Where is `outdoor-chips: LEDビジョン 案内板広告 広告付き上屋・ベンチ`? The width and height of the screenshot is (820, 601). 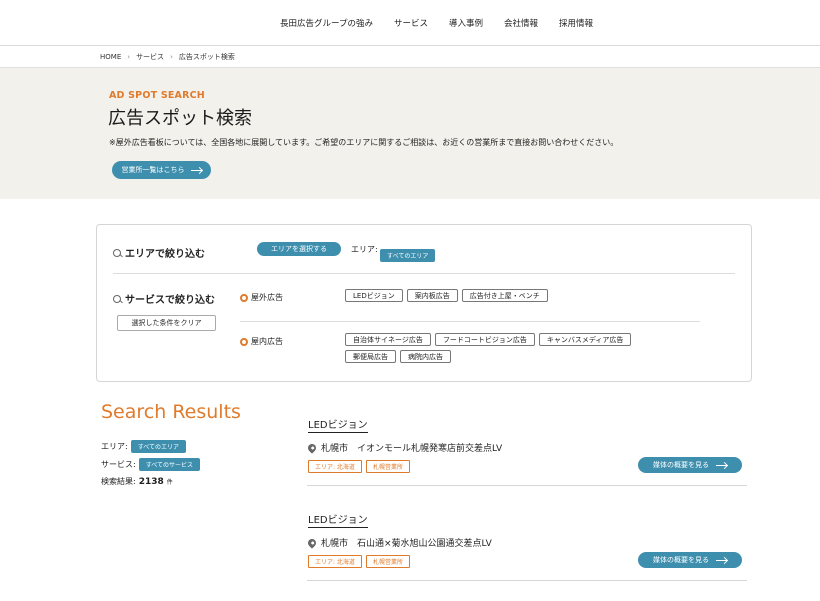
outdoor-chips: LEDビジョン 案内板広告 広告付き上屋・ベンチ is located at coordinates (540, 295).